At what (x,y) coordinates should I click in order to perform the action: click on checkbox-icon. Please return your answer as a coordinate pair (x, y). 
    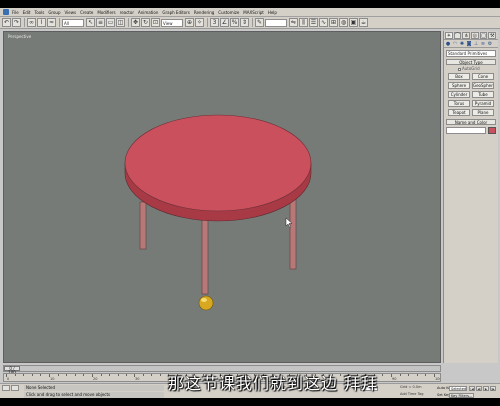
    Looking at the image, I should click on (459, 69).